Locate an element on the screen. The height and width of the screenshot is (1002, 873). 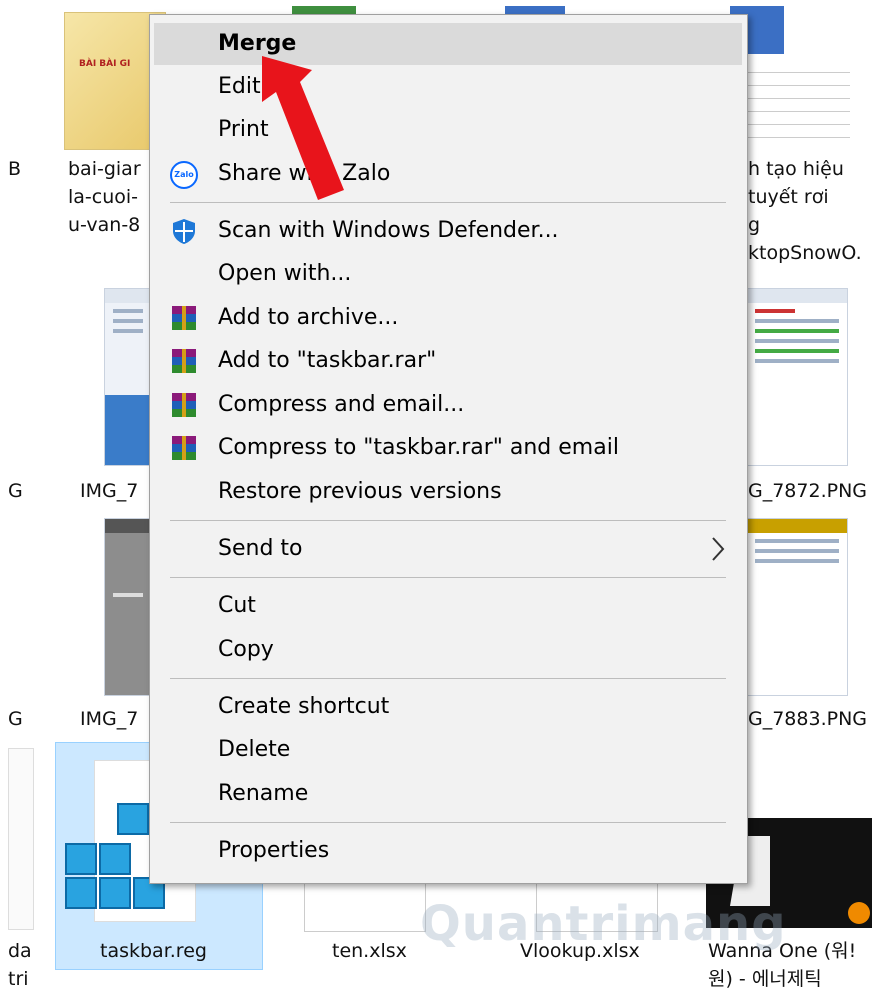
chevron-right-icon is located at coordinates (718, 549).